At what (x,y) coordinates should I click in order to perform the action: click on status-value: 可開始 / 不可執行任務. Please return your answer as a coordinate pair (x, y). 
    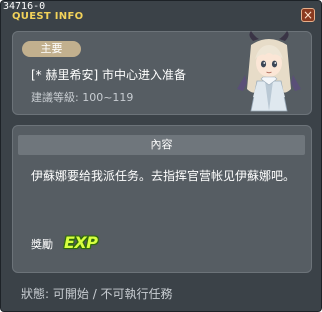
    Looking at the image, I should click on (112, 294).